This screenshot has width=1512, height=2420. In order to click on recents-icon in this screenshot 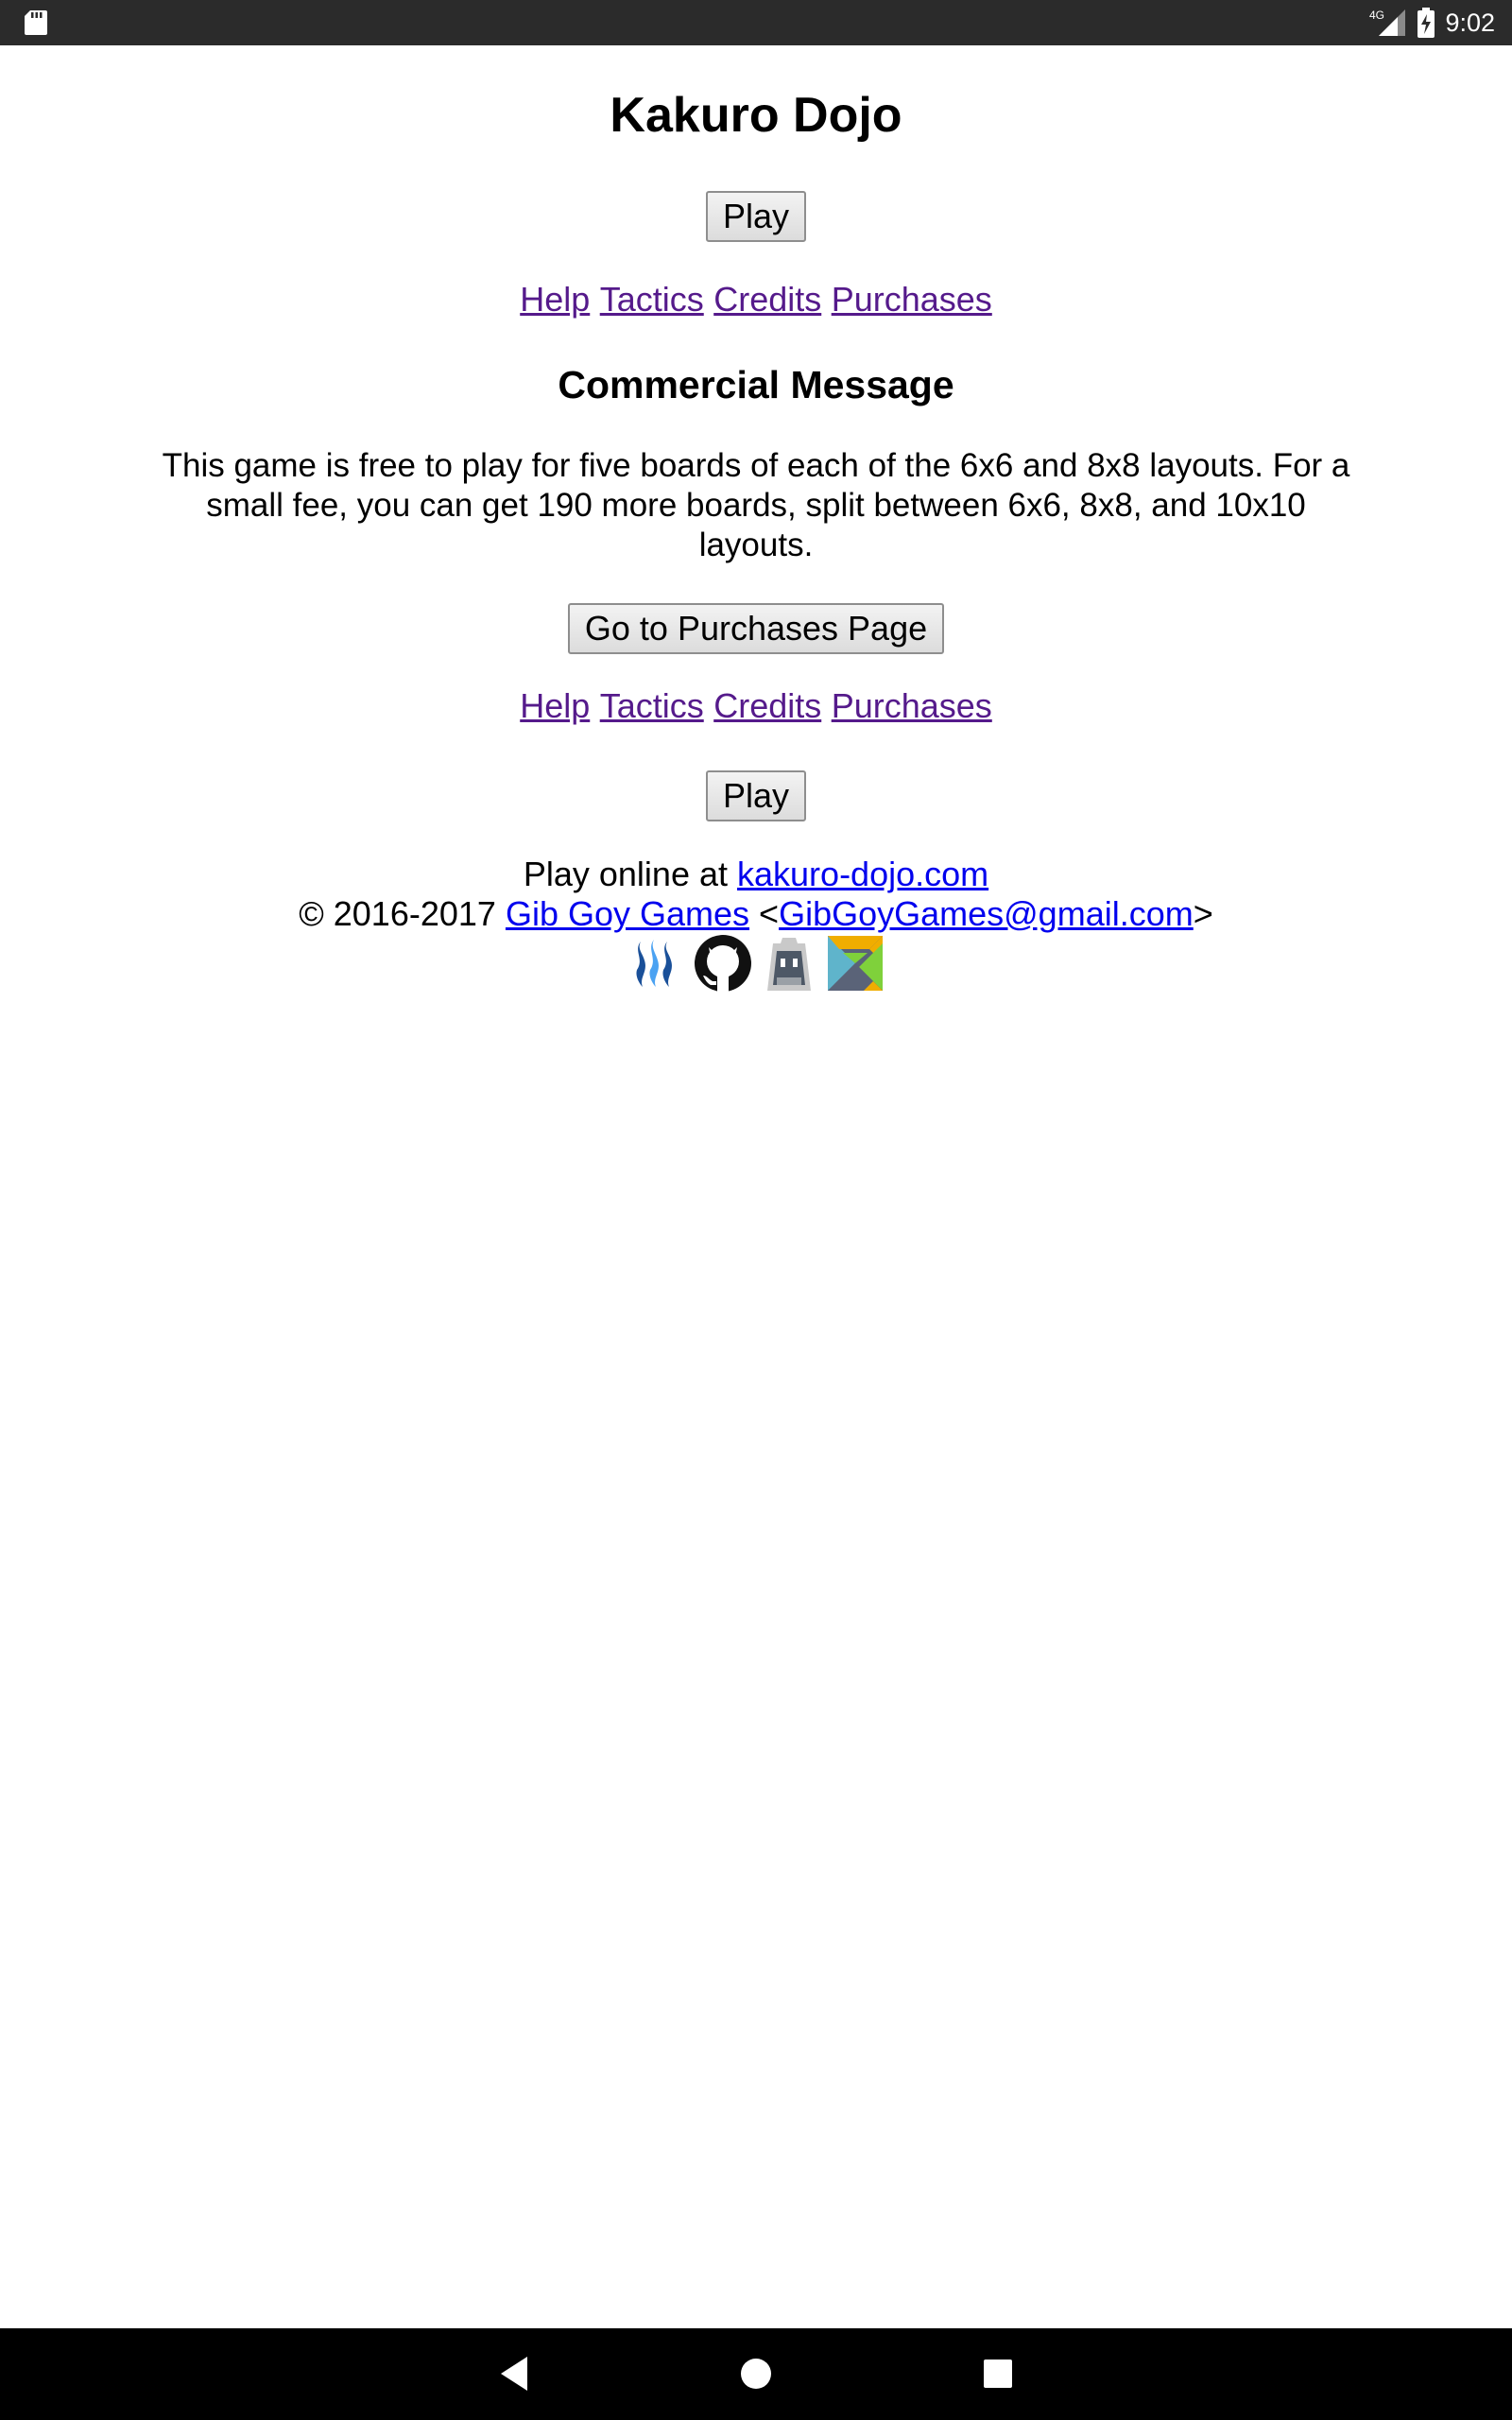, I will do `click(997, 2373)`.